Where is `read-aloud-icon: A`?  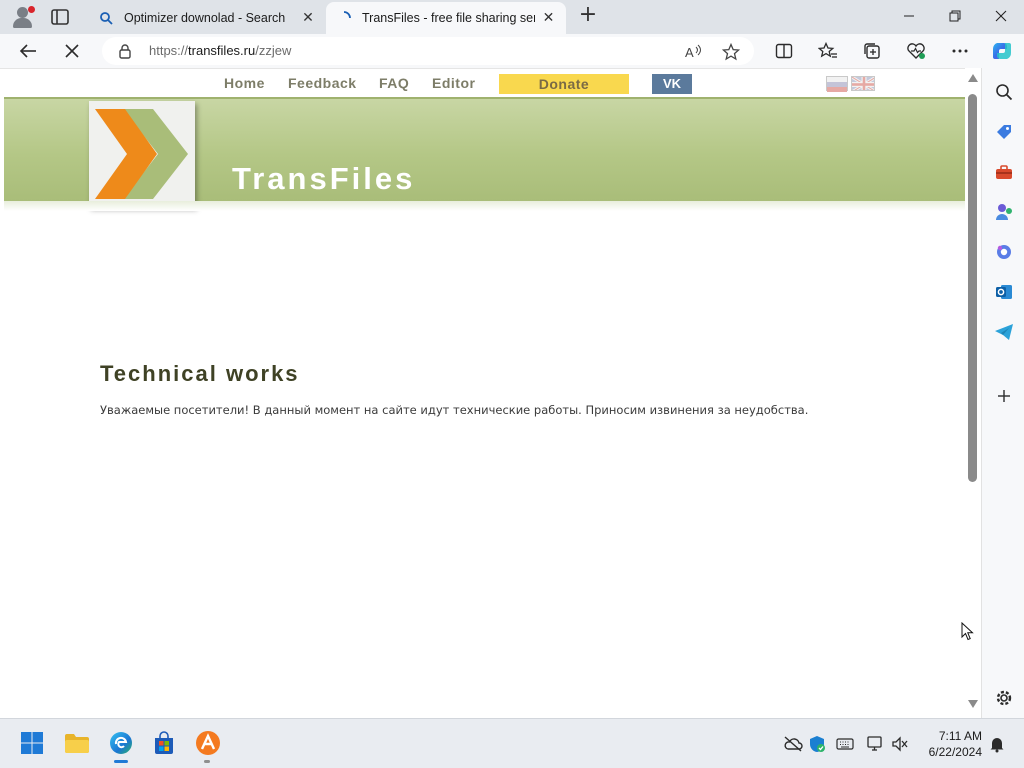
read-aloud-icon: A is located at coordinates (693, 52).